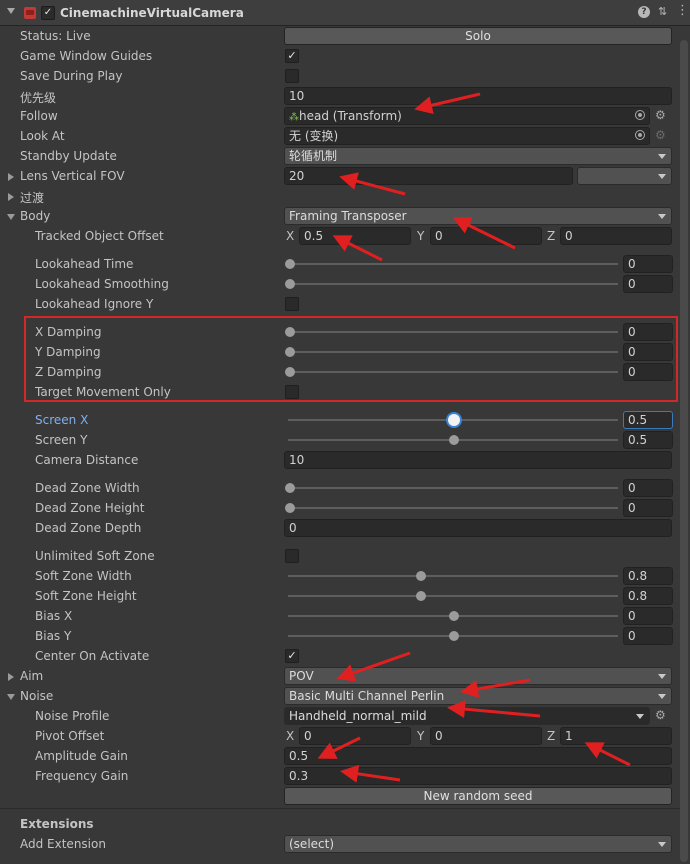 This screenshot has height=864, width=690. I want to click on camera-distance-field: 10, so click(478, 460).